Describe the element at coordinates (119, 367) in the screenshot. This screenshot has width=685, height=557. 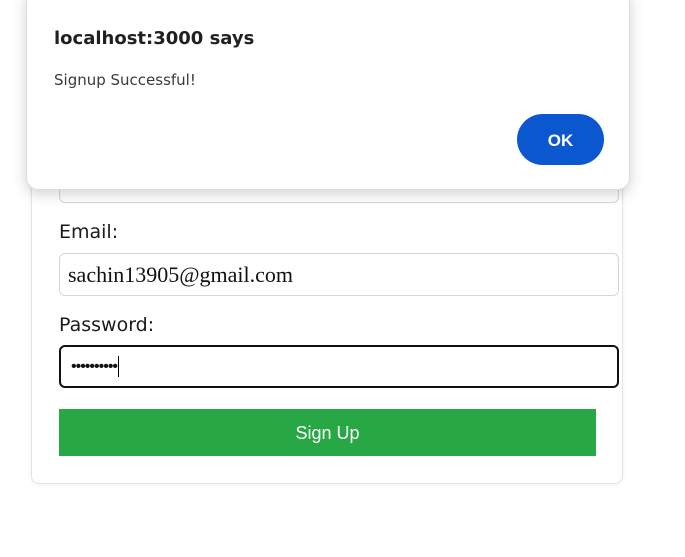
I see `text-caret` at that location.